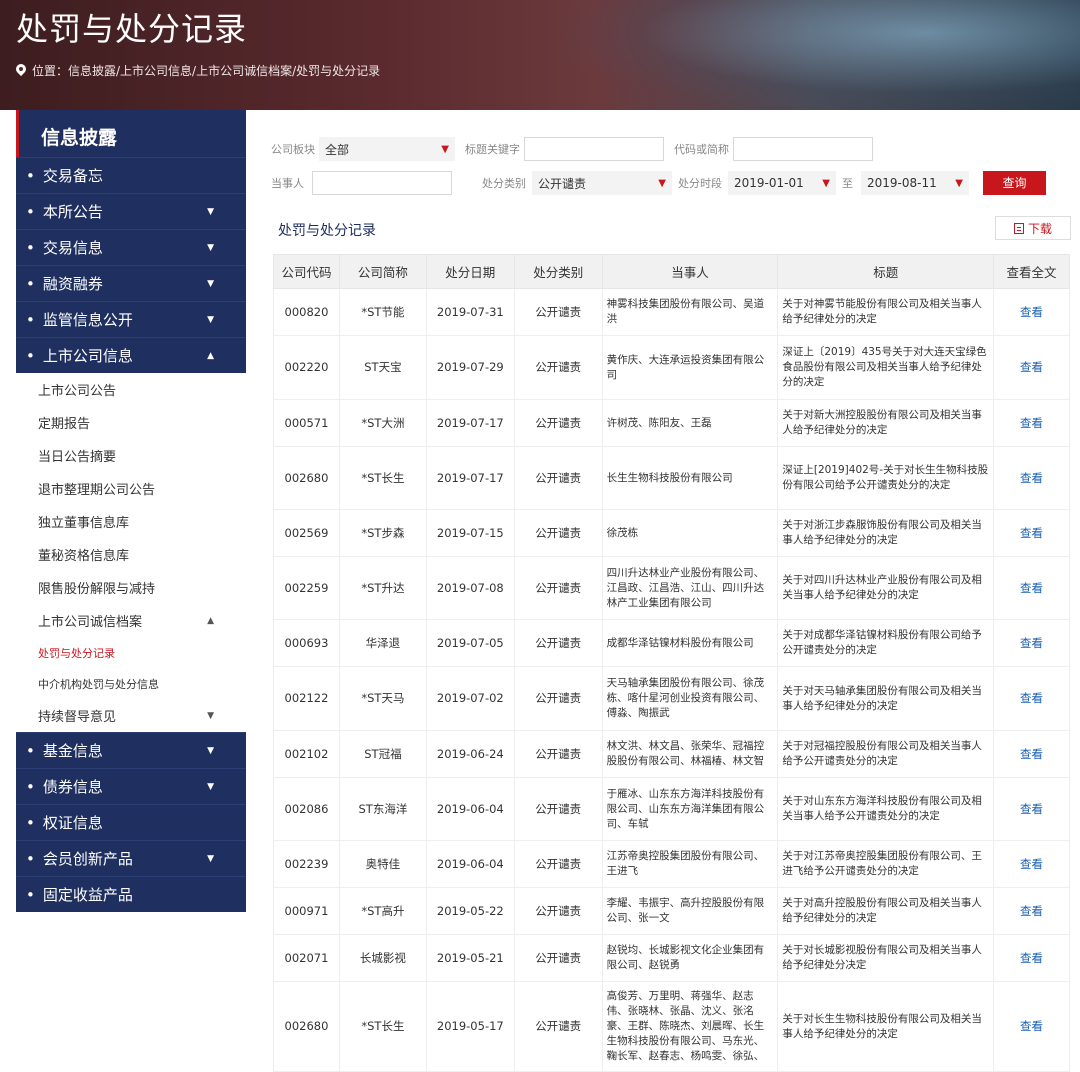  Describe the element at coordinates (337, 149) in the screenshot. I see `board-select-value: 全部` at that location.